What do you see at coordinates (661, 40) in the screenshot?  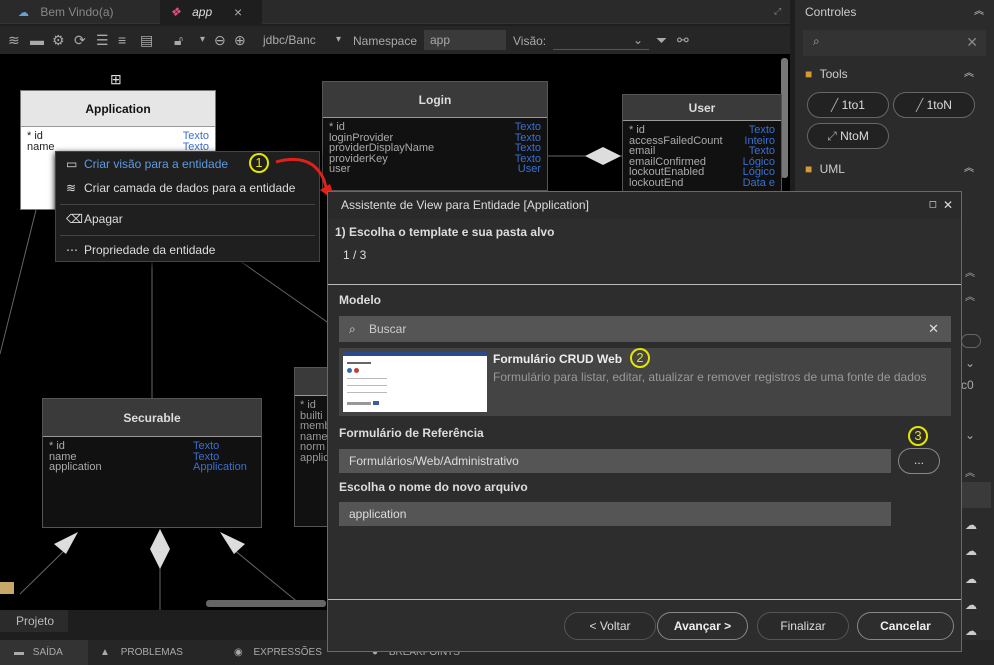 I see `filter-icon: ⏷` at bounding box center [661, 40].